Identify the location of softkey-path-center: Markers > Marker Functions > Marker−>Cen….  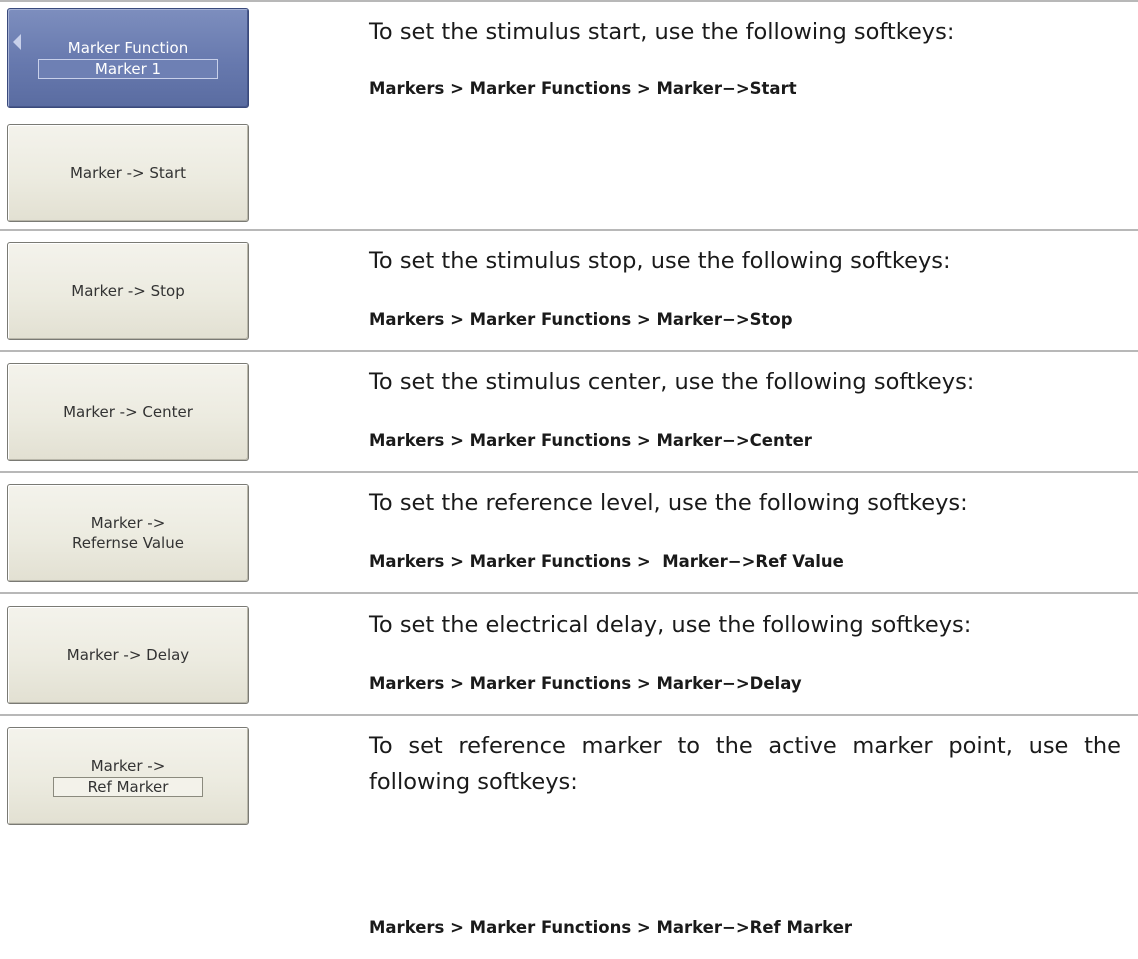
(590, 440).